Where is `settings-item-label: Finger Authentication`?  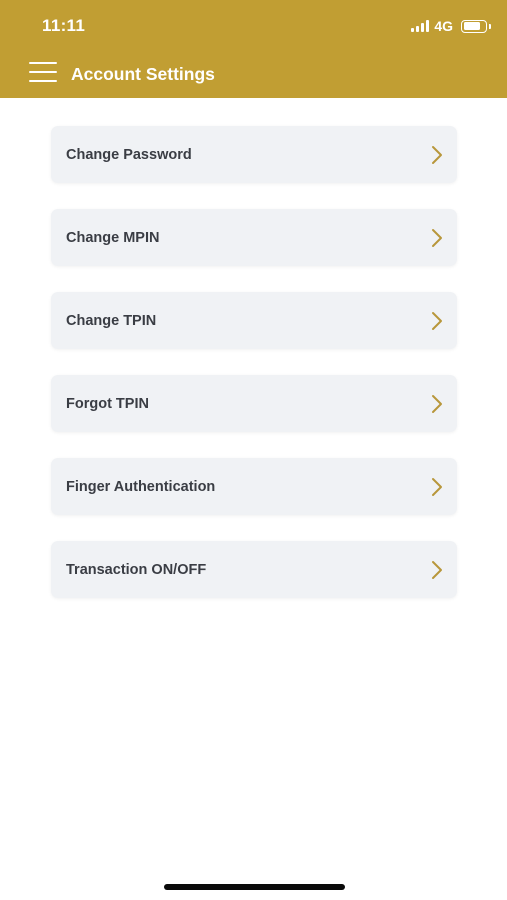 settings-item-label: Finger Authentication is located at coordinates (141, 486).